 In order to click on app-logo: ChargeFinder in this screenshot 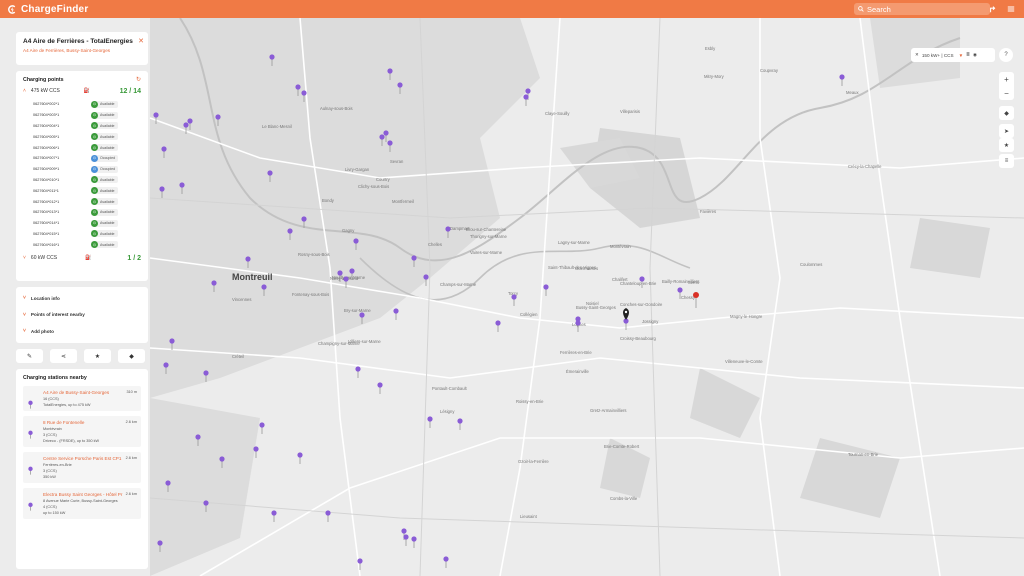, I will do `click(48, 9)`.